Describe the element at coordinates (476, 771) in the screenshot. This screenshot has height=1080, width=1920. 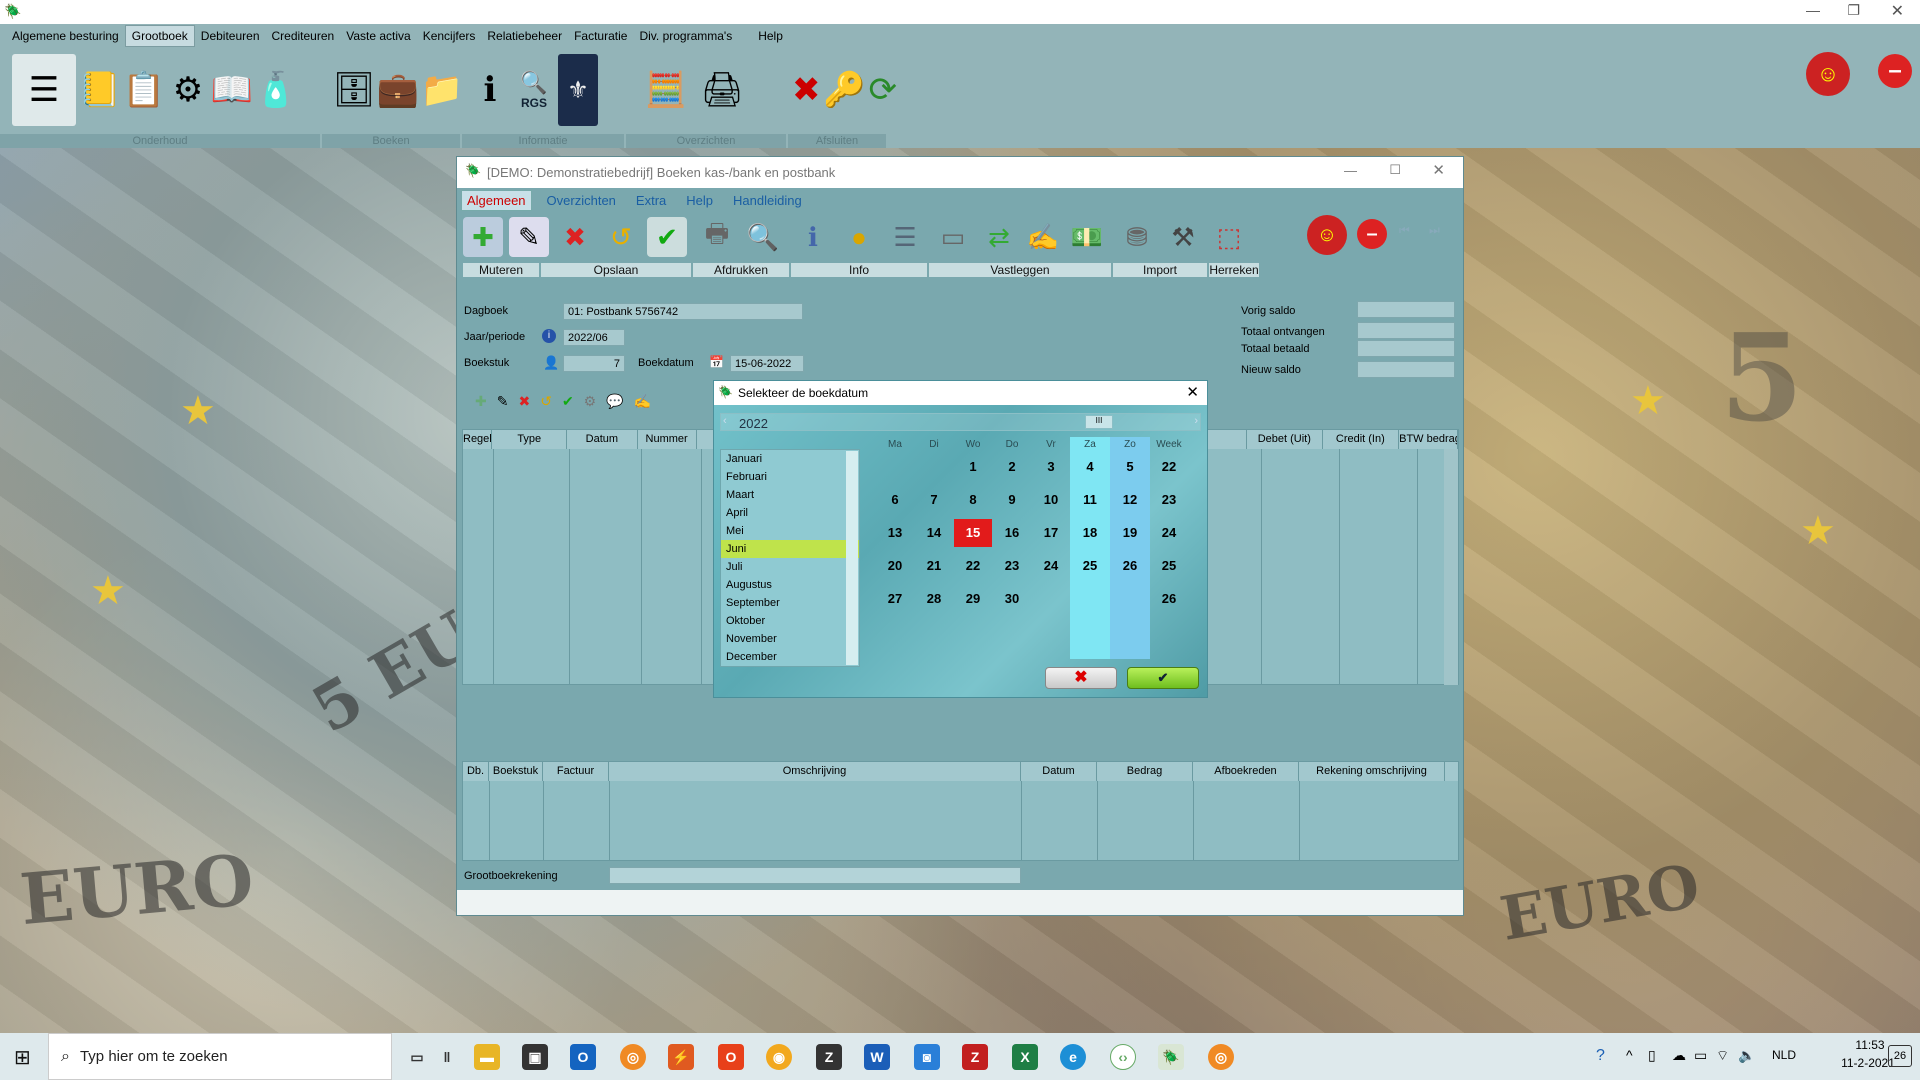
I see `col-db: Db.` at that location.